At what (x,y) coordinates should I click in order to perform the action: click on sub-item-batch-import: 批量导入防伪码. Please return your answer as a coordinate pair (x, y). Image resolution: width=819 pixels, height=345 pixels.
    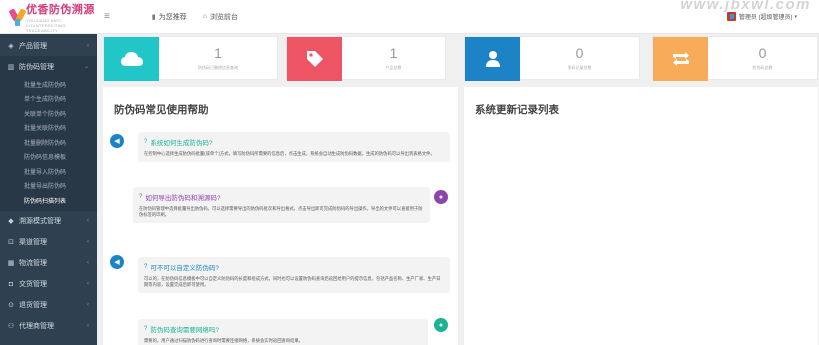
    Looking at the image, I should click on (48, 171).